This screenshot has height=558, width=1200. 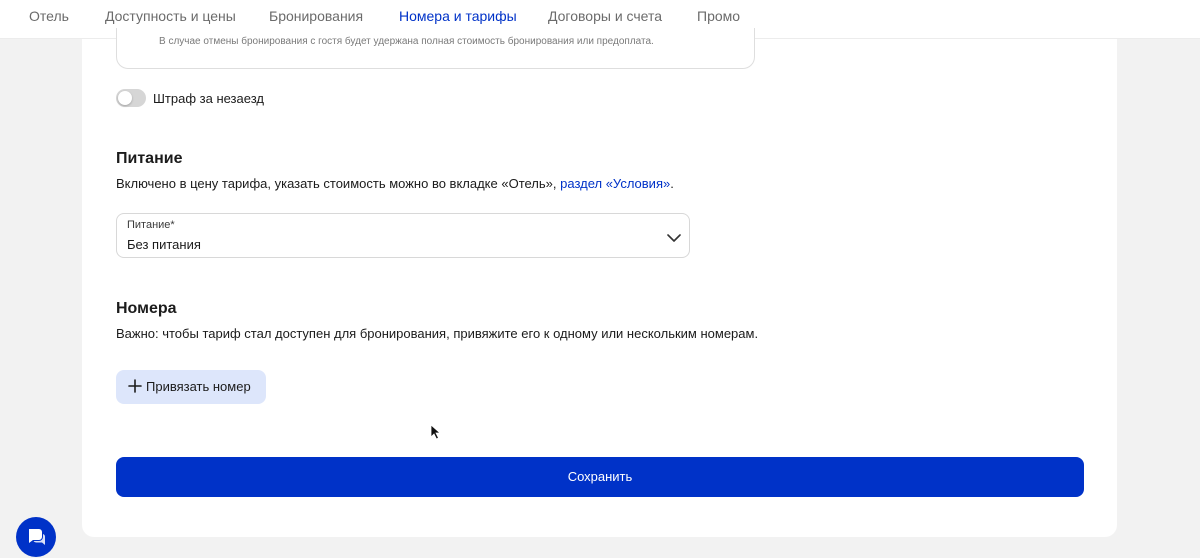 I want to click on no-show-penalty-label: Штраф за незаезд, so click(x=208, y=98).